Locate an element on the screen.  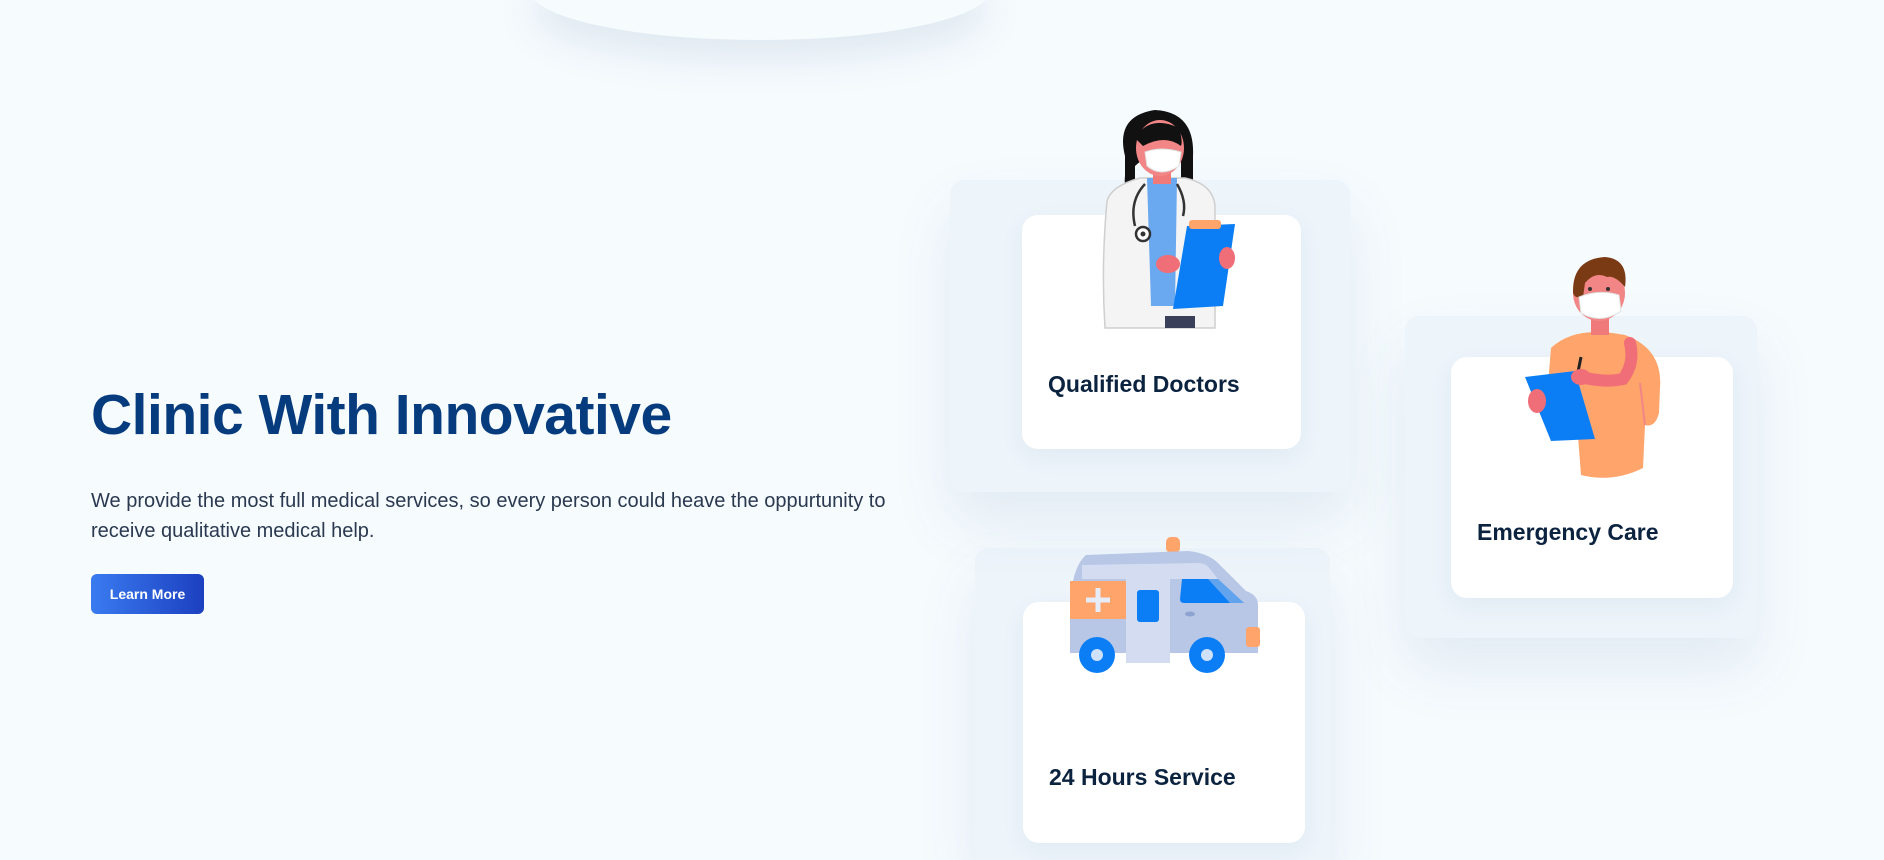
decorative-shadow is located at coordinates (760, 20).